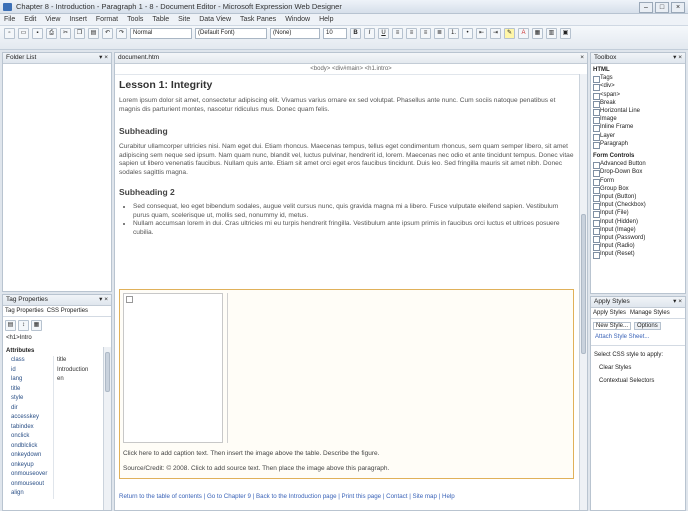  I want to click on left-scrollbar, so click(107, 428).